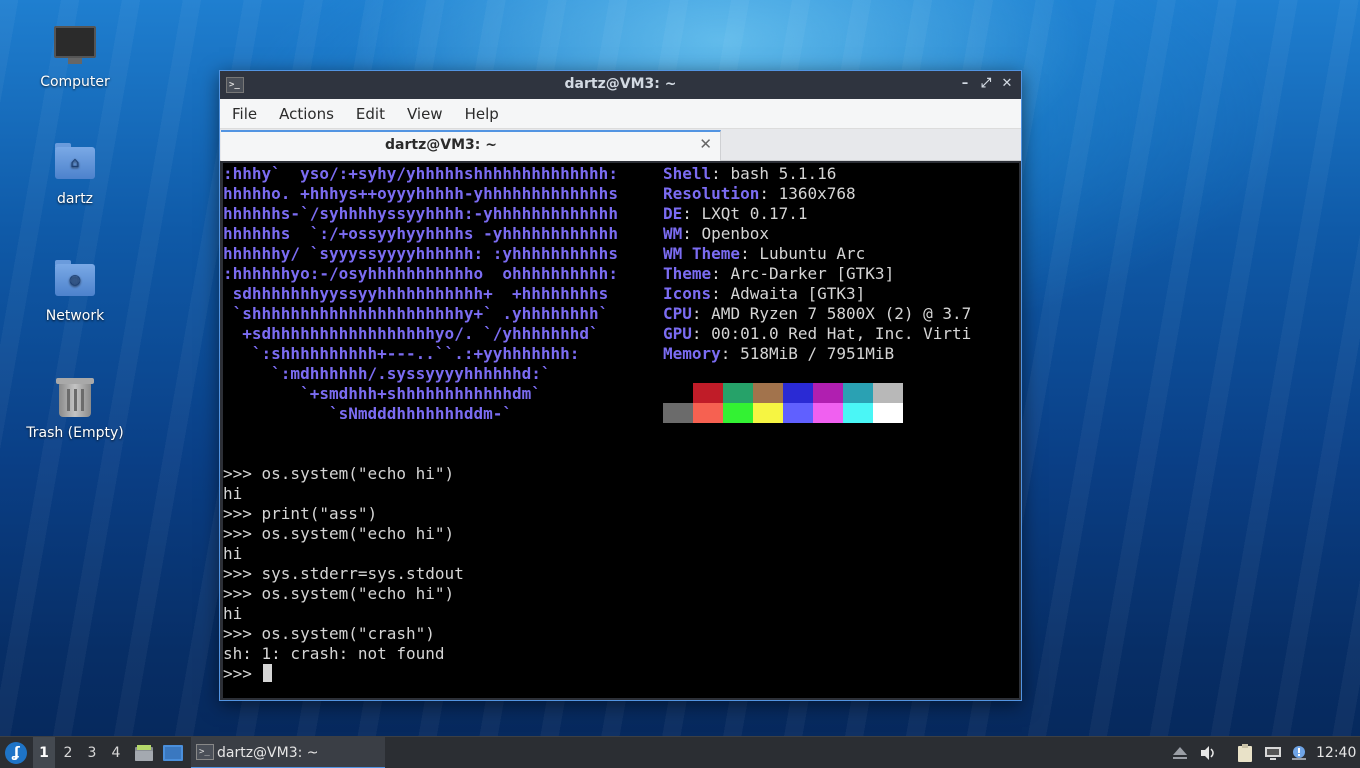  I want to click on info-key: WM, so click(673, 233).